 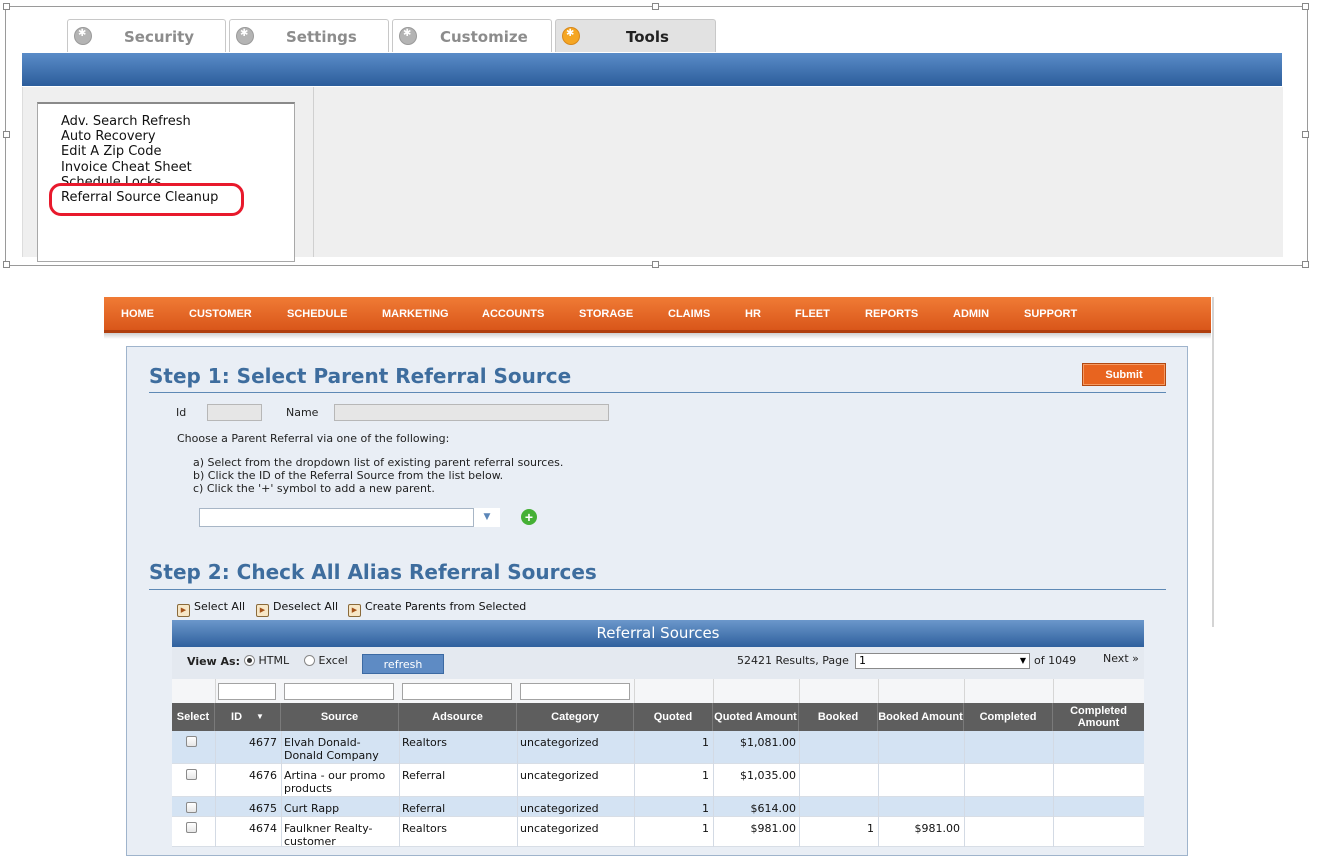 What do you see at coordinates (457, 691) in the screenshot?
I see `adsource-filter-input` at bounding box center [457, 691].